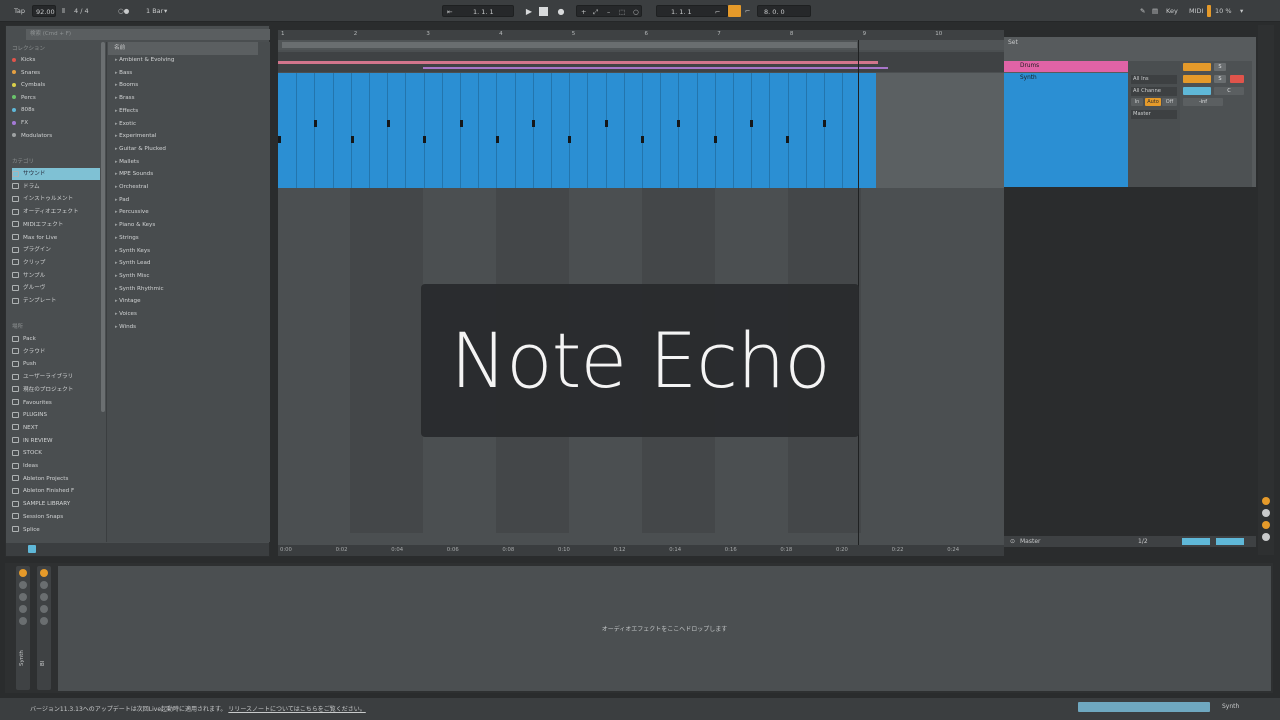 The height and width of the screenshot is (720, 1280). I want to click on master-output-select: 1/2, so click(1143, 541).